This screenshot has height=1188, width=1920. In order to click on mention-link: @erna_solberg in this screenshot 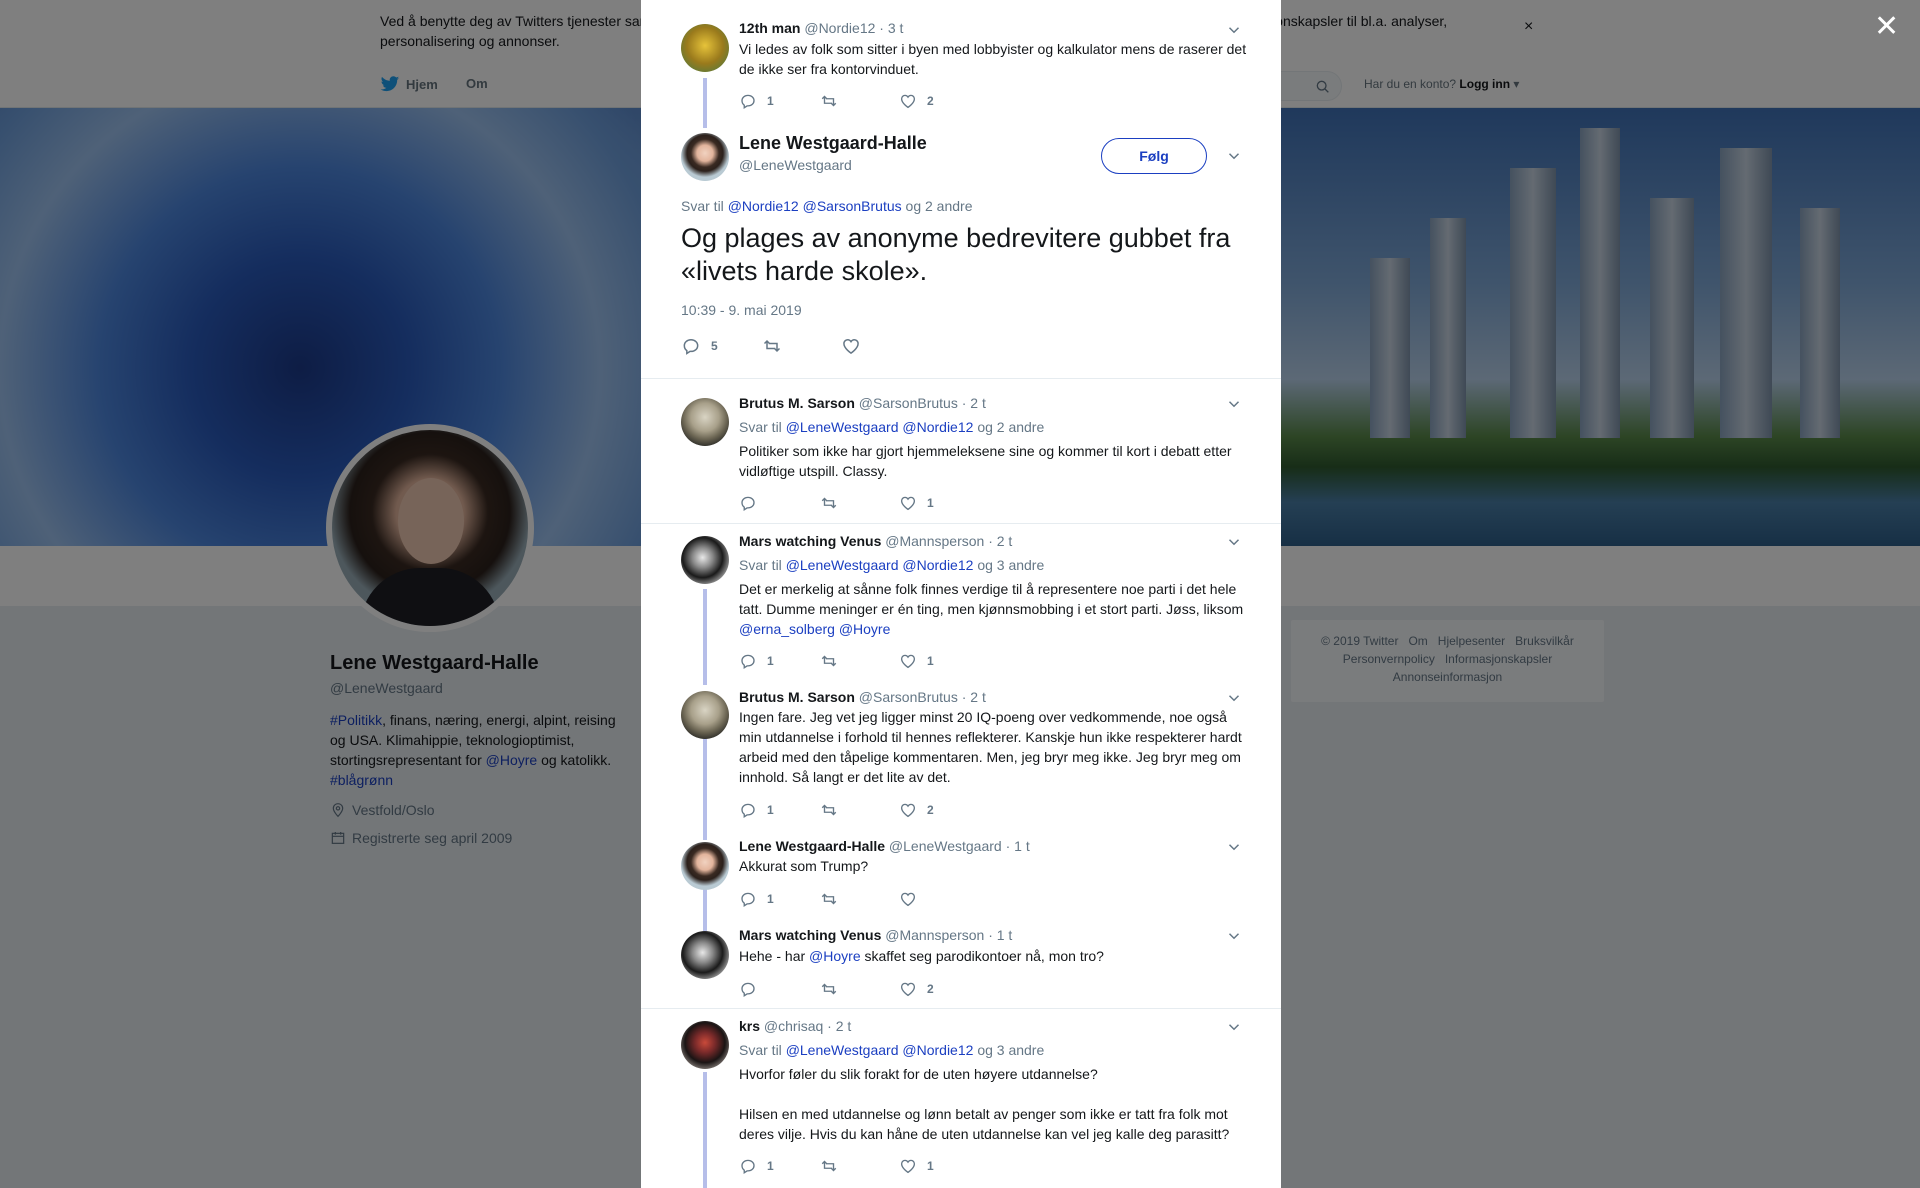, I will do `click(787, 629)`.